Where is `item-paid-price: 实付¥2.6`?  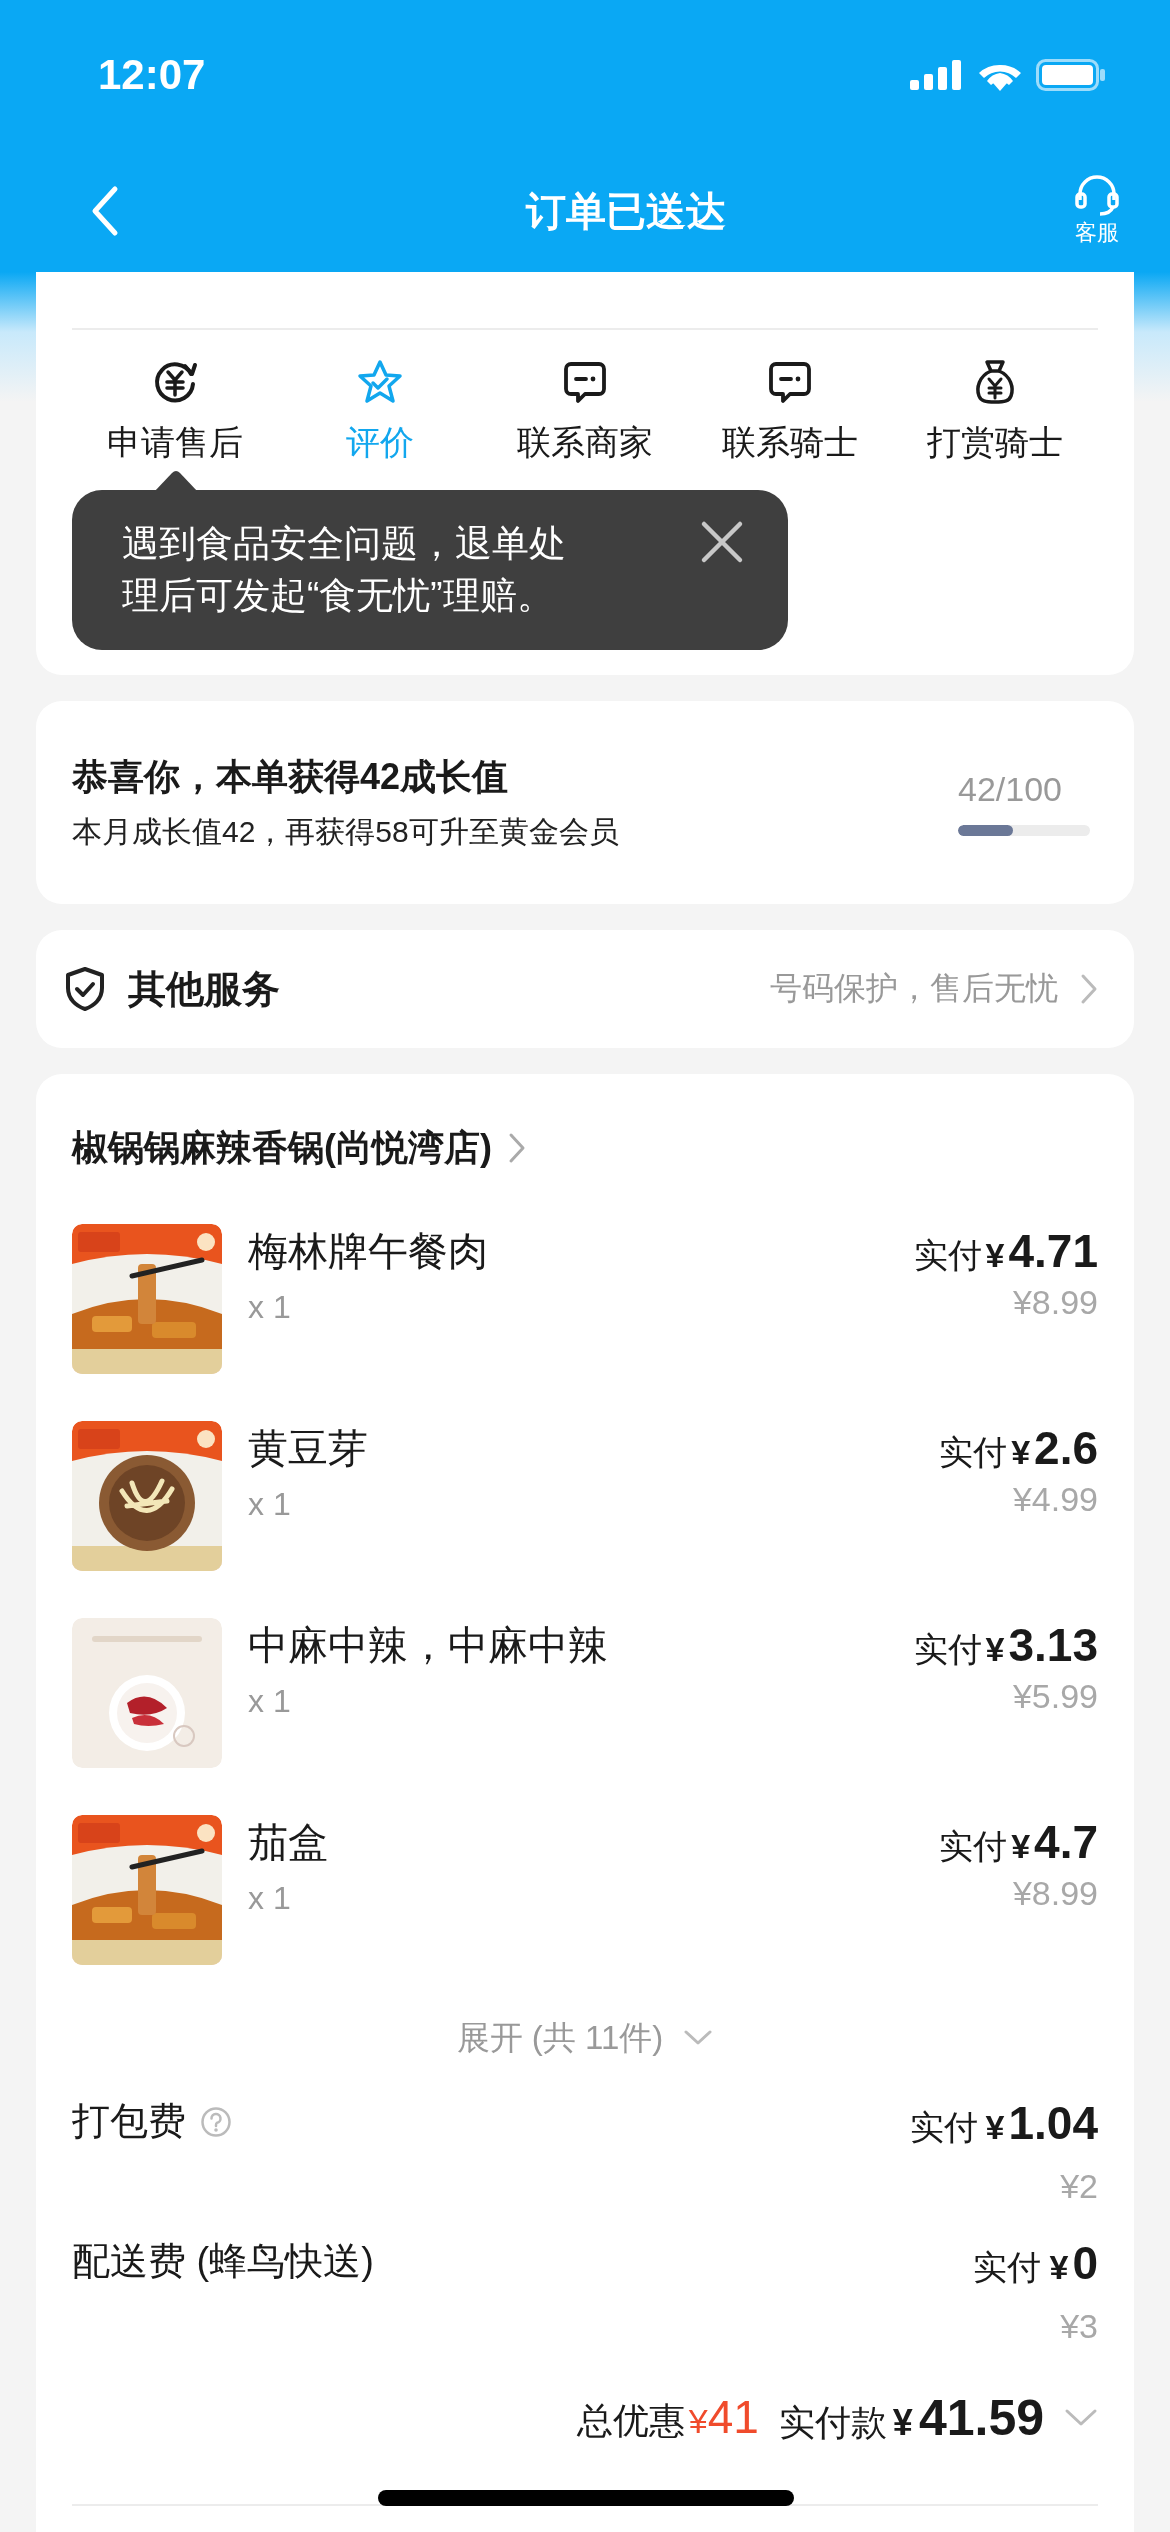 item-paid-price: 实付¥2.6 is located at coordinates (1018, 1448).